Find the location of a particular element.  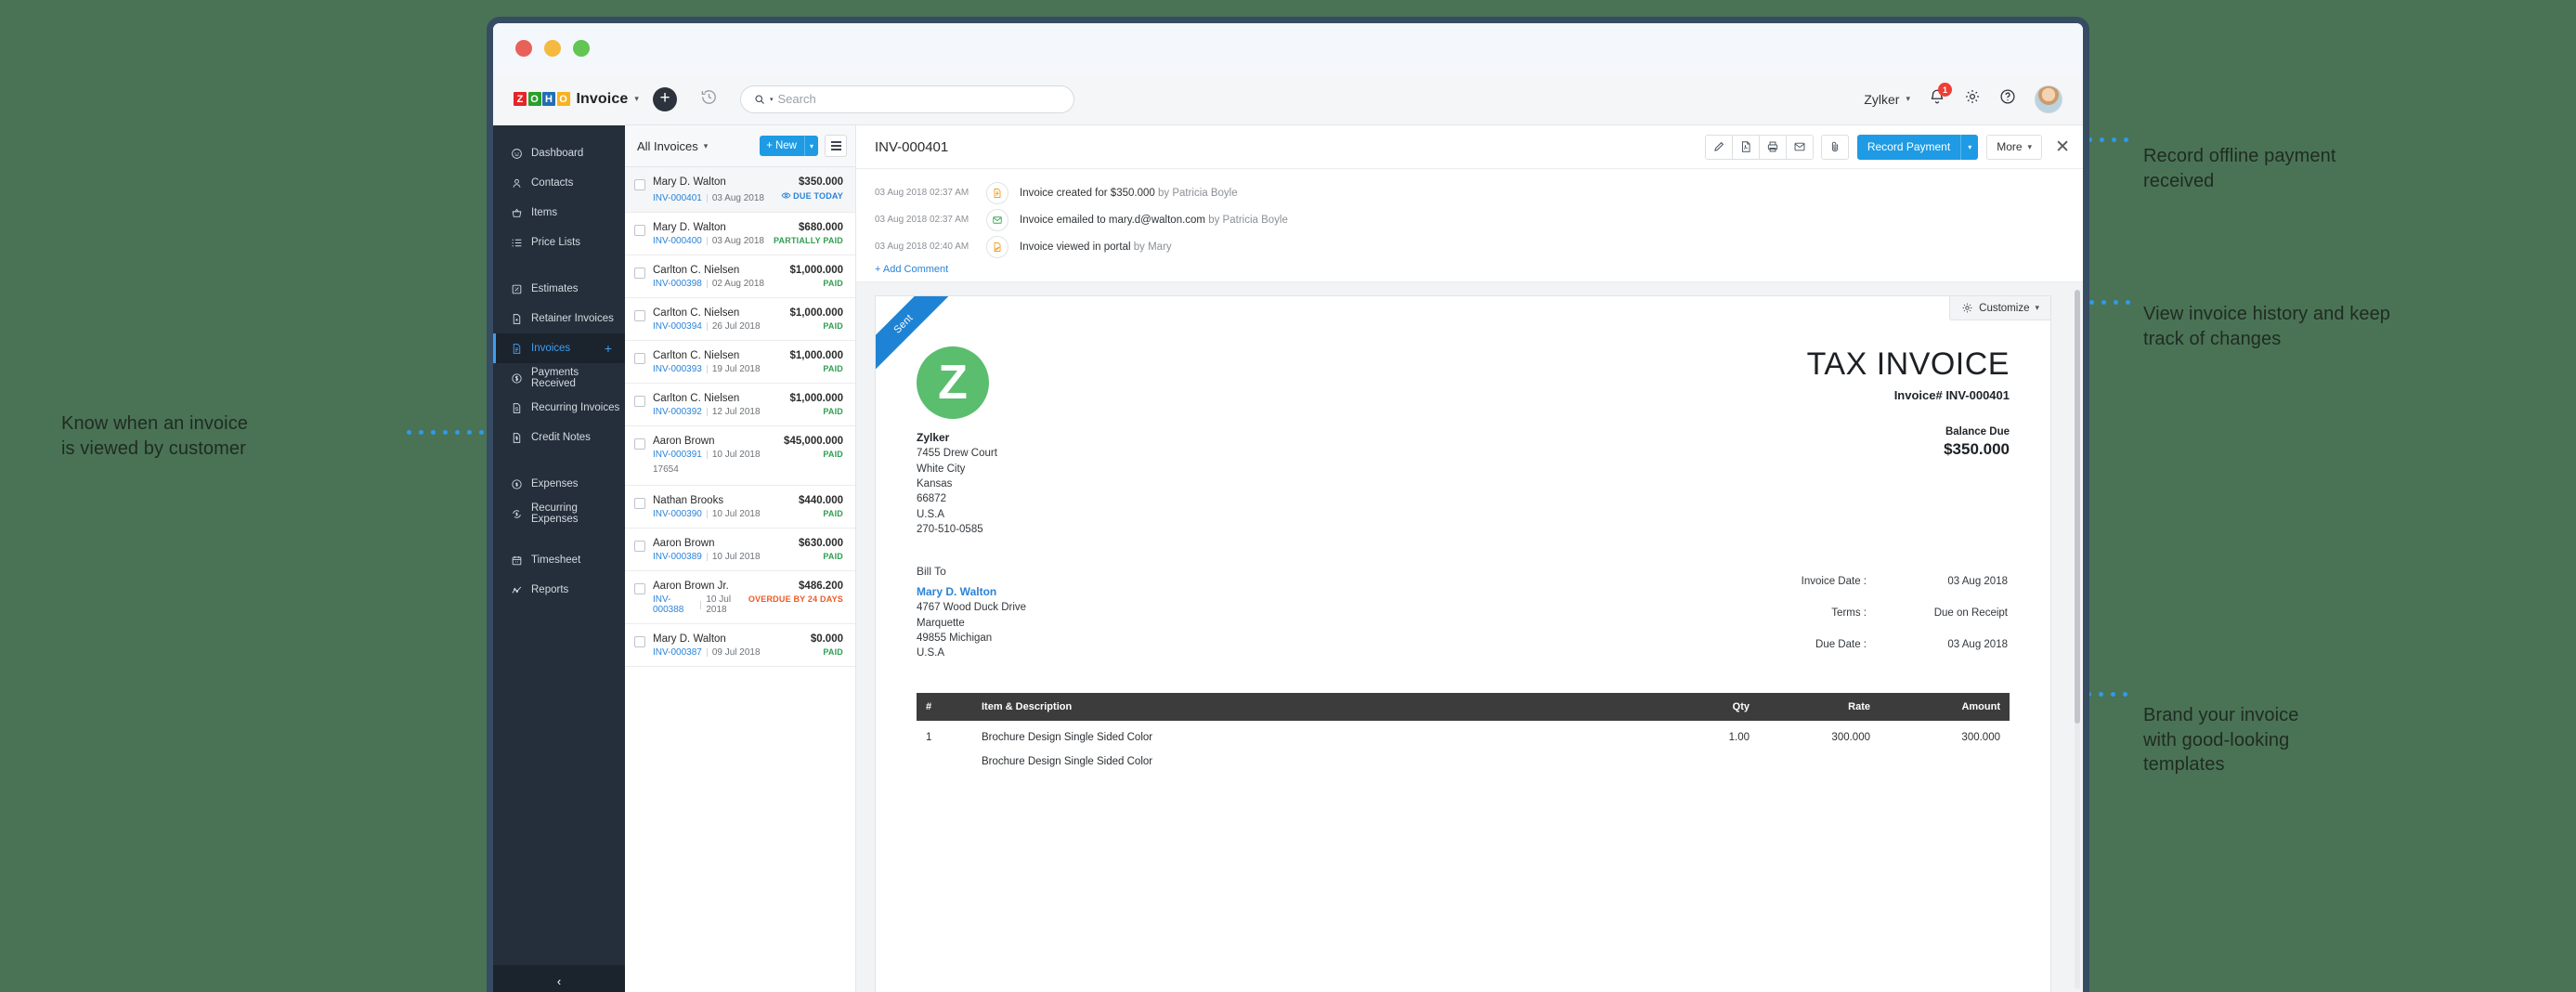

search-scope-chevron-icon: ▾ is located at coordinates (772, 99).